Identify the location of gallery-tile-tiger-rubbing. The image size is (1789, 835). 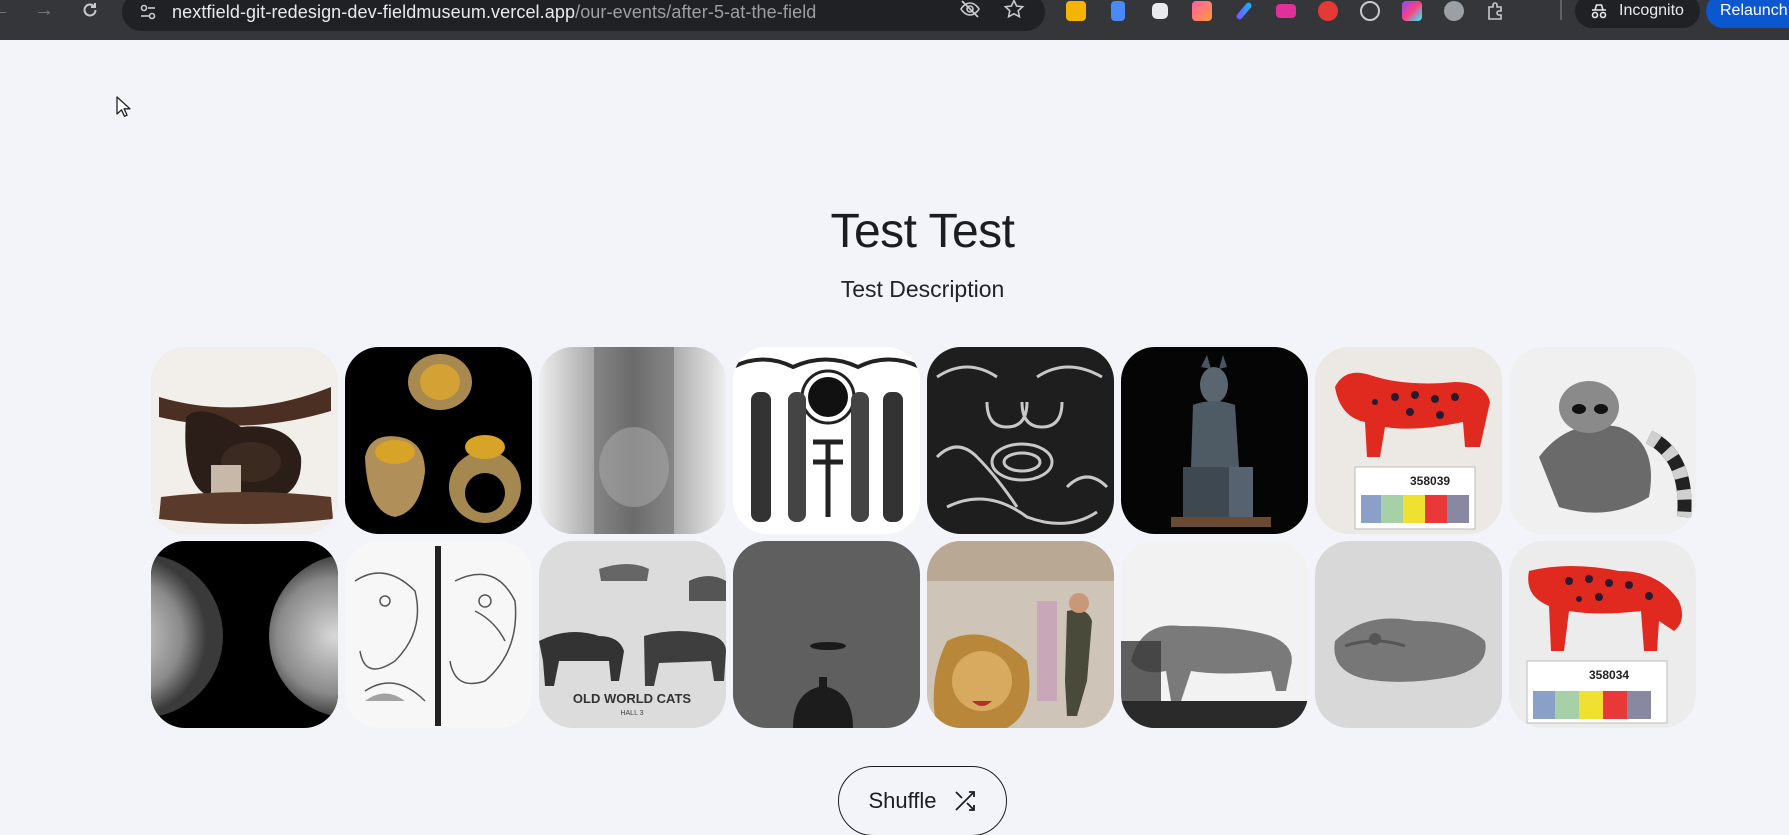
(826, 440).